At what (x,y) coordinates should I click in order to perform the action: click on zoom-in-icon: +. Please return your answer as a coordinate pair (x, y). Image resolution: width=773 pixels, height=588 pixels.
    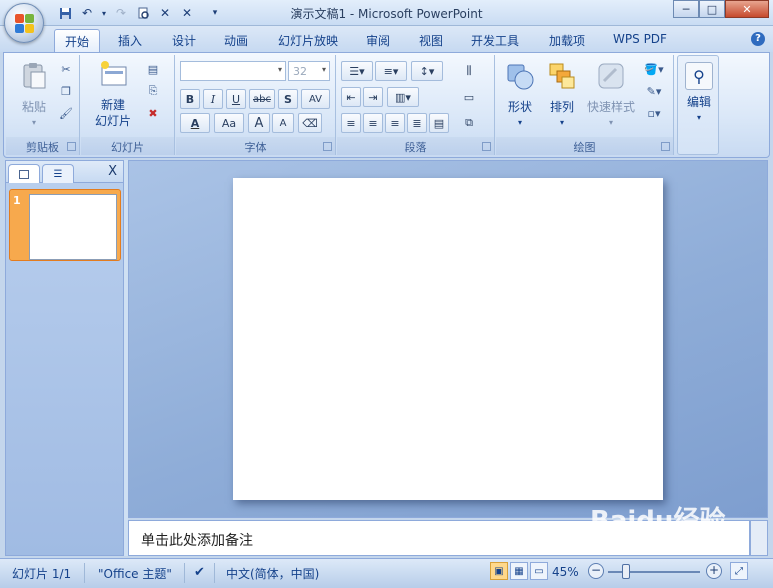
    Looking at the image, I should click on (714, 571).